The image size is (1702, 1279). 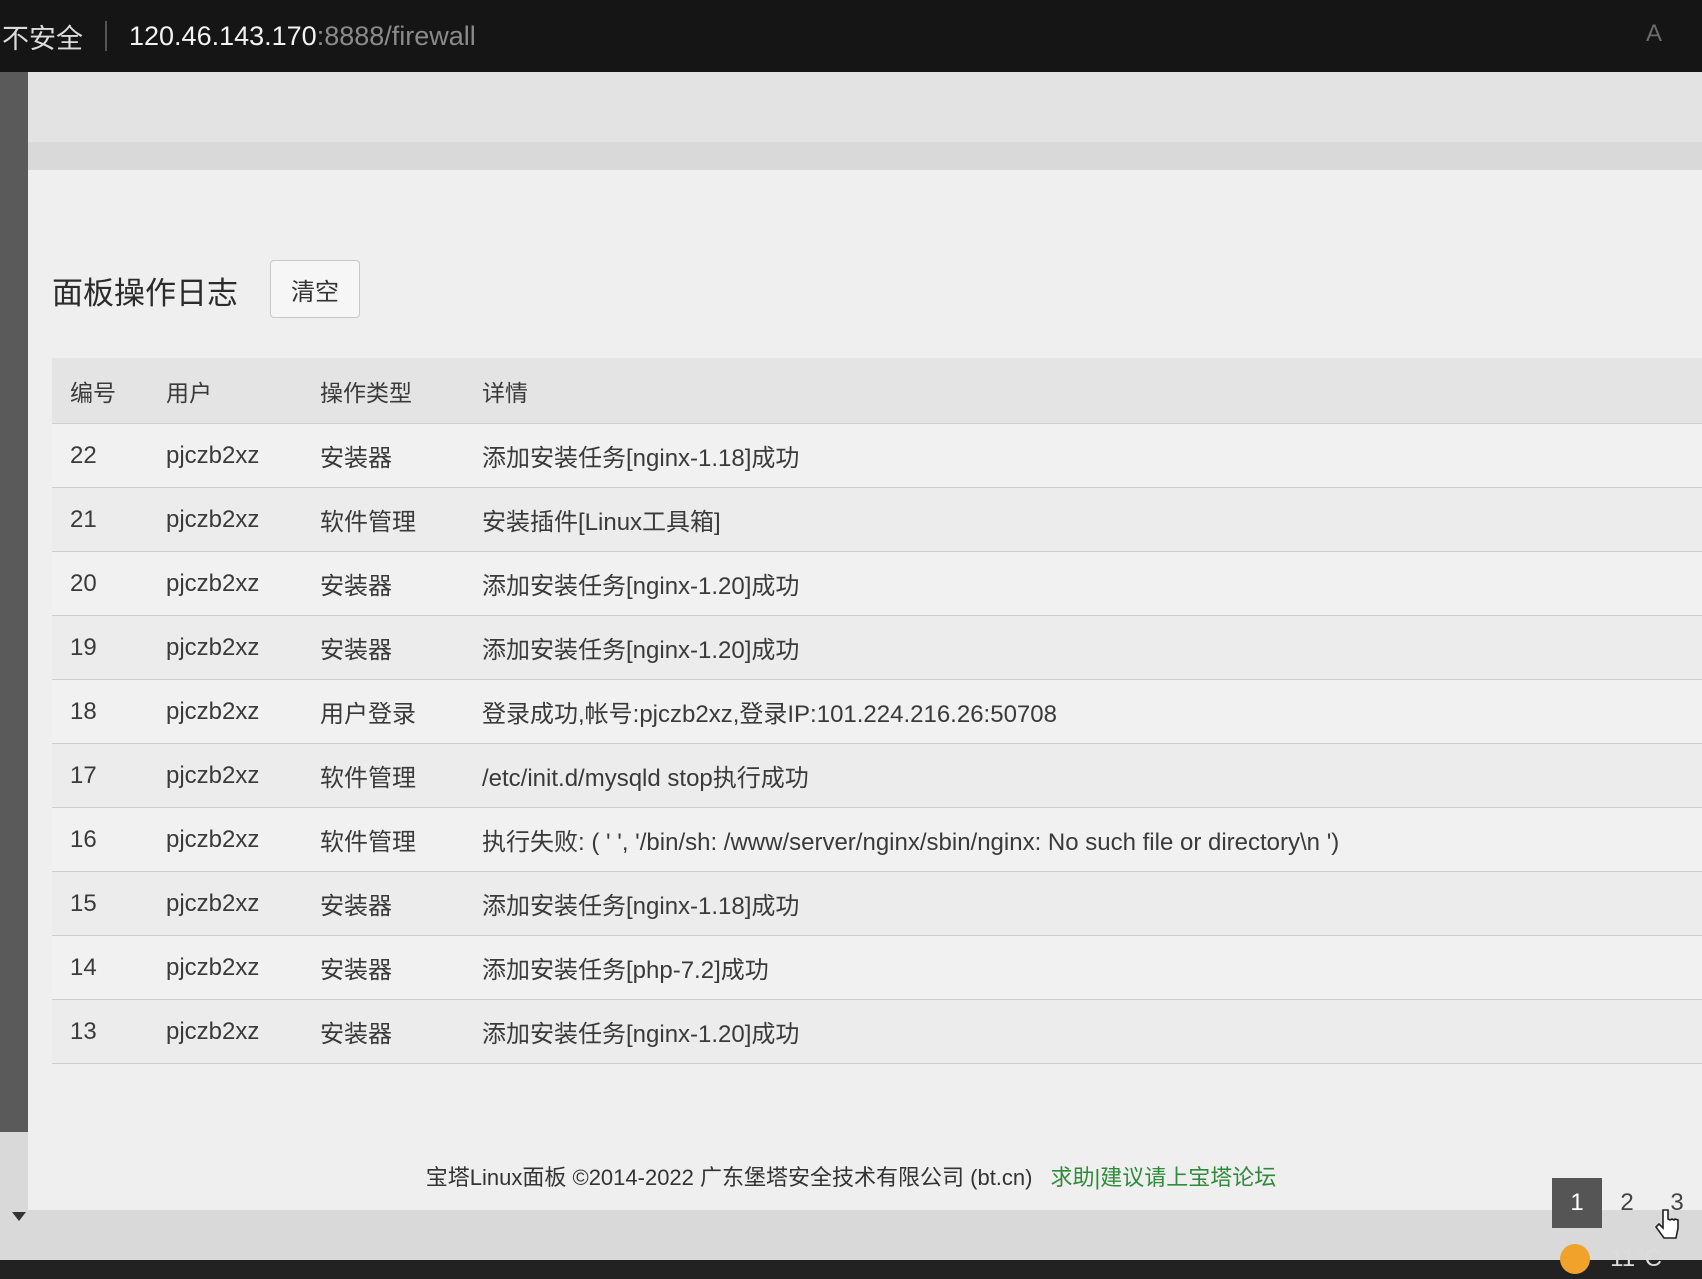 I want to click on cell-id: 21, so click(x=83, y=519).